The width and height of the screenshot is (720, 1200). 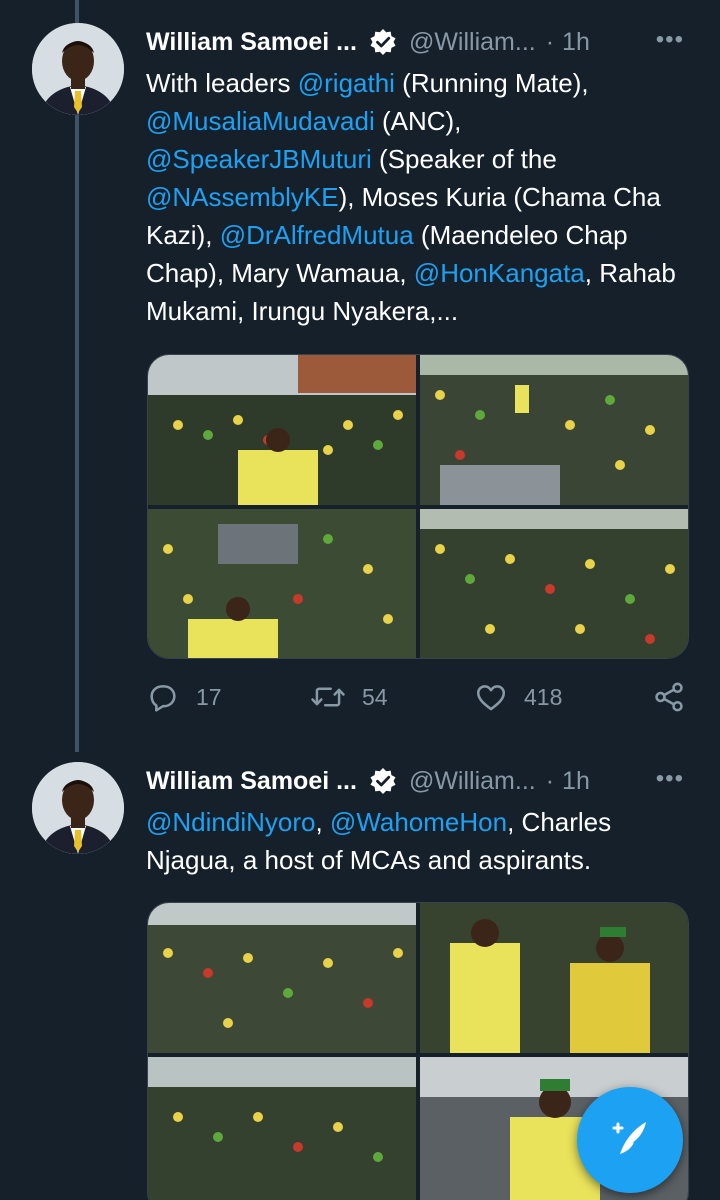 I want to click on mention-link: @rigathi, so click(x=346, y=83).